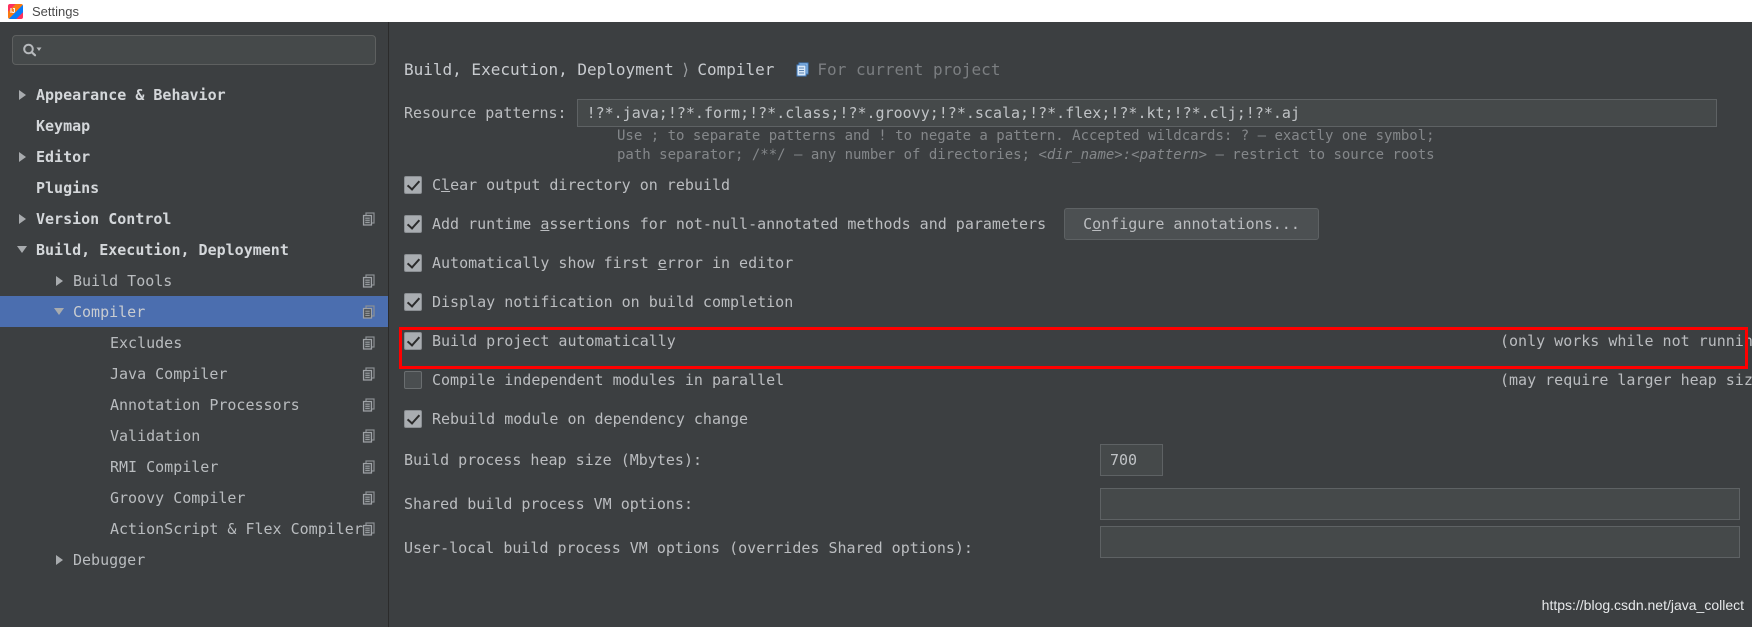  Describe the element at coordinates (413, 379) in the screenshot. I see `checkbox-compile-independent-modules-in-parallel` at that location.